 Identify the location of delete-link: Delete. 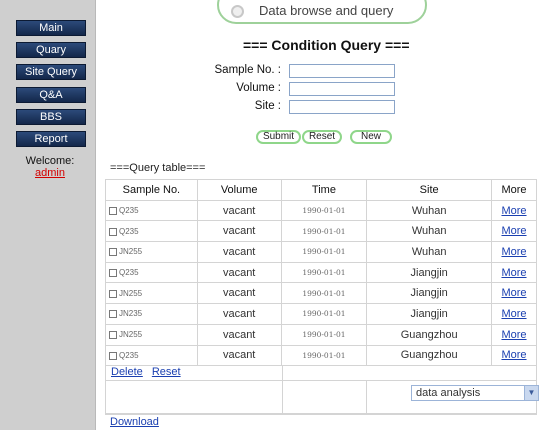
(127, 372).